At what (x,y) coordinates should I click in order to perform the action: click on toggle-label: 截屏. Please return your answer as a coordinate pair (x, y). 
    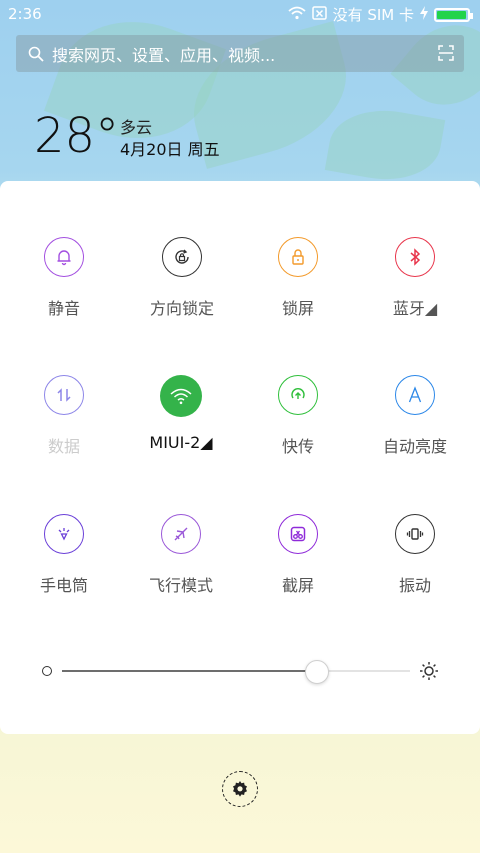
    Looking at the image, I should click on (297, 585).